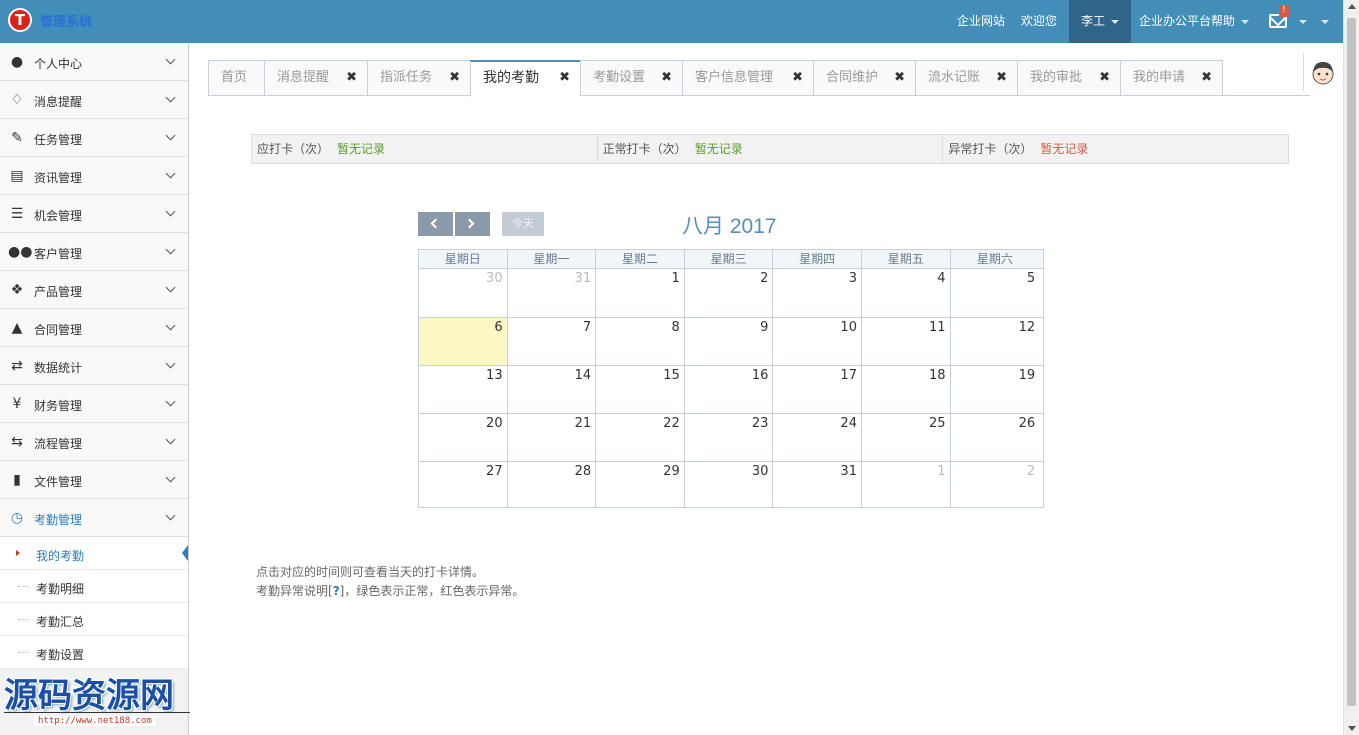 Image resolution: width=1359 pixels, height=735 pixels. What do you see at coordinates (1293, 21) in the screenshot?
I see `mail-menu: !` at bounding box center [1293, 21].